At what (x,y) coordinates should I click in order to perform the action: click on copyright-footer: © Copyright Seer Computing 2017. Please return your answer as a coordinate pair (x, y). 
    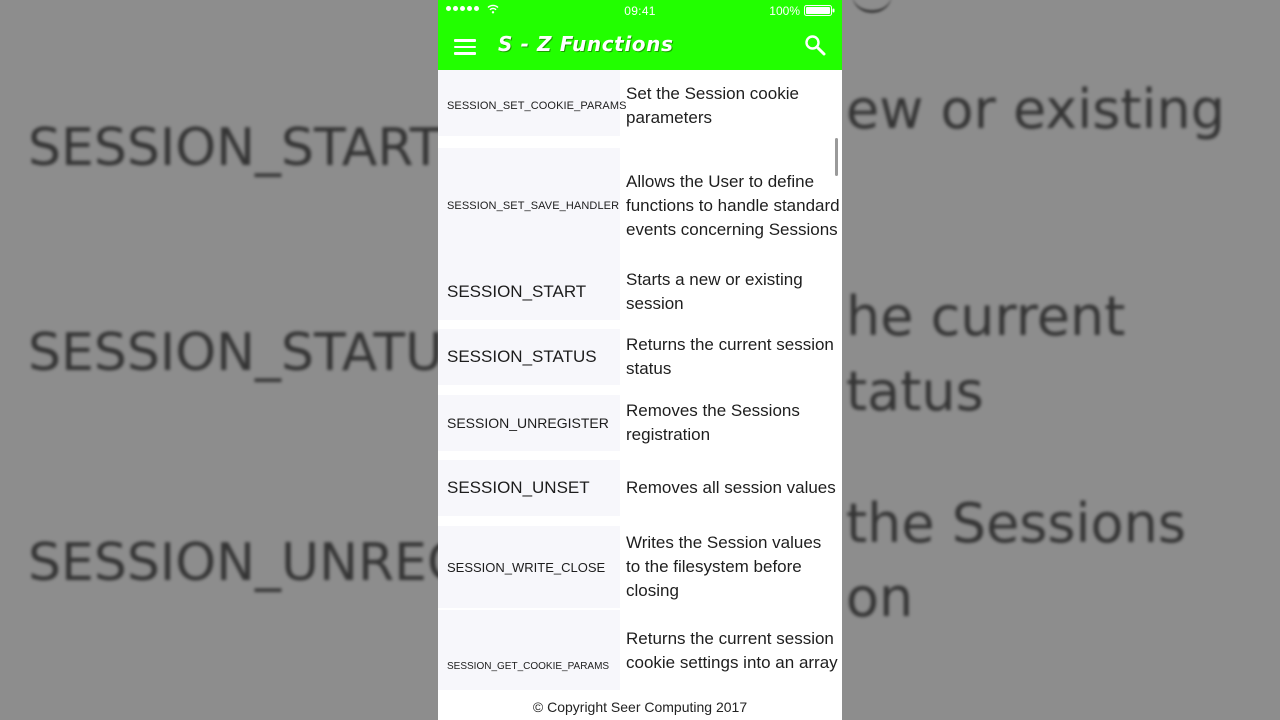
    Looking at the image, I should click on (640, 705).